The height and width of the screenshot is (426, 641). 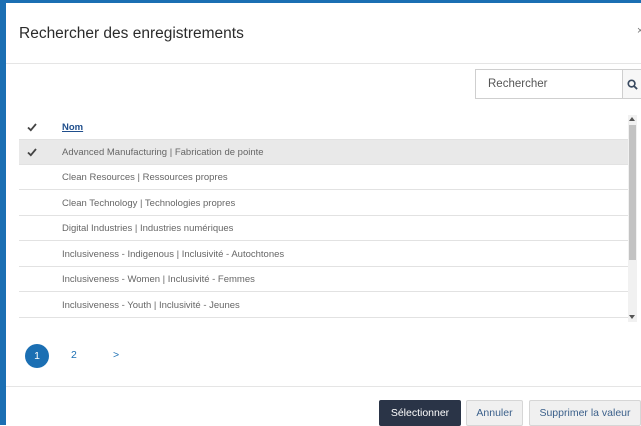 I want to click on column-header-name: Nom, so click(x=72, y=127).